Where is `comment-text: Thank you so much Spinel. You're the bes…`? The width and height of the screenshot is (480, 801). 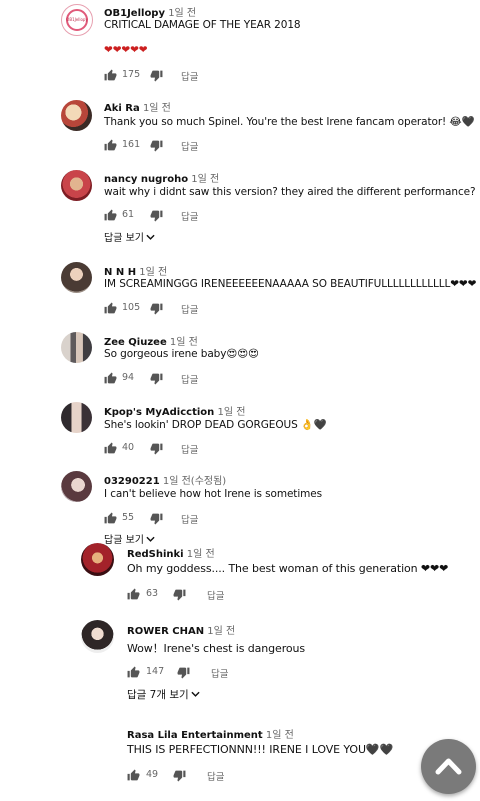
comment-text: Thank you so much Spinel. You're the bes… is located at coordinates (289, 122).